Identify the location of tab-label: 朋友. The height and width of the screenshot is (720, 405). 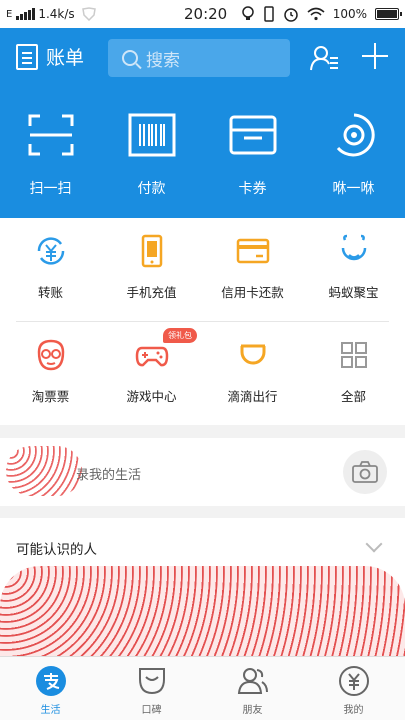
(252, 710).